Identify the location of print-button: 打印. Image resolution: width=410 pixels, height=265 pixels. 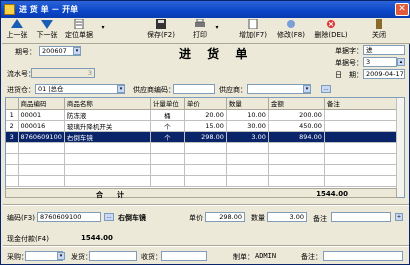
(200, 31).